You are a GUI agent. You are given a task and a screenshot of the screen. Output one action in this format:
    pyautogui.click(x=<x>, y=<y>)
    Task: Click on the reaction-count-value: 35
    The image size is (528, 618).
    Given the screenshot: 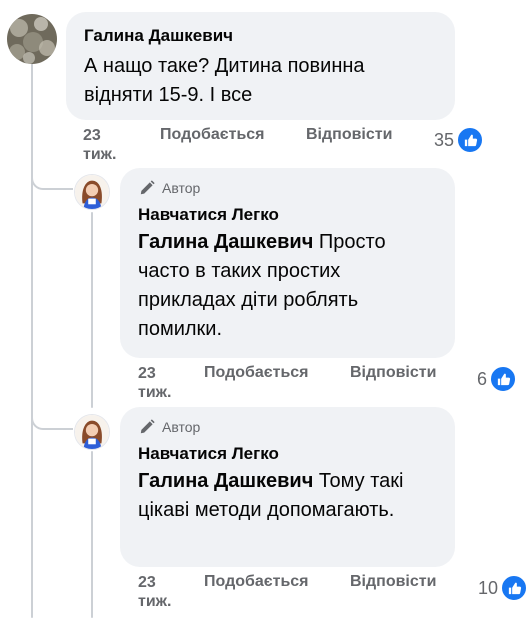 What is the action you would take?
    pyautogui.click(x=444, y=139)
    